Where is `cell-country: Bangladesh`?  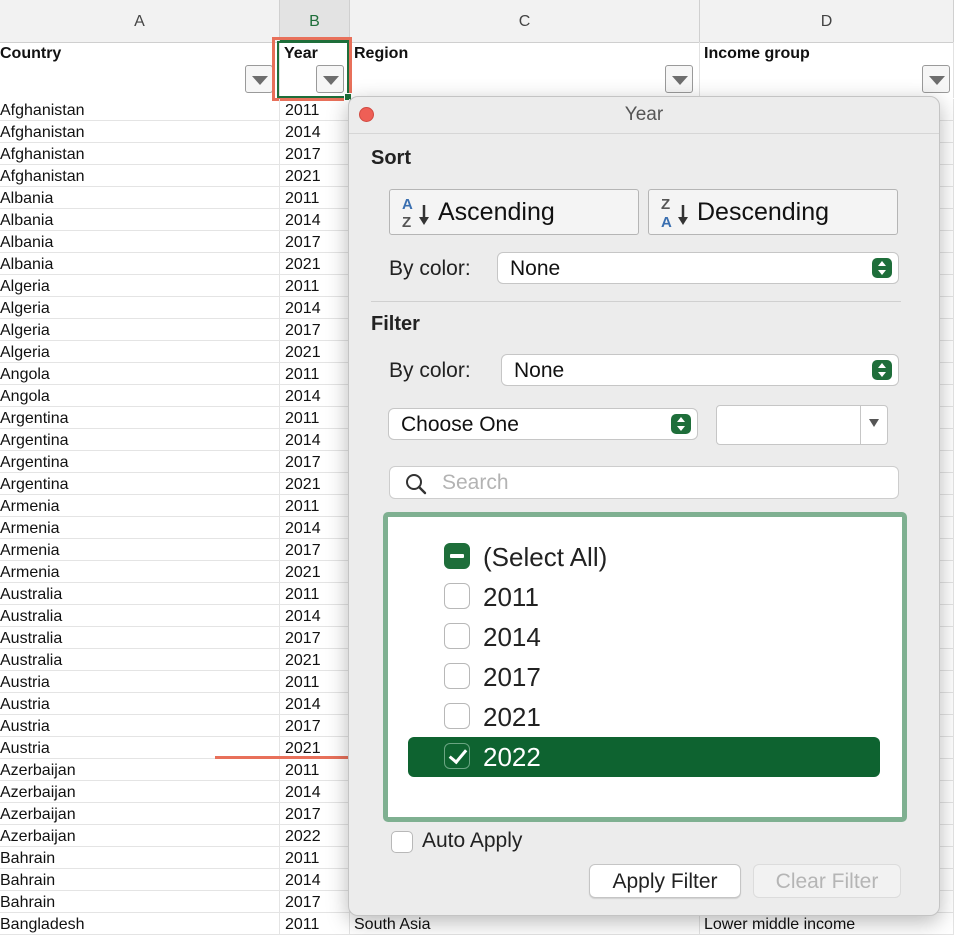 cell-country: Bangladesh is located at coordinates (140, 924).